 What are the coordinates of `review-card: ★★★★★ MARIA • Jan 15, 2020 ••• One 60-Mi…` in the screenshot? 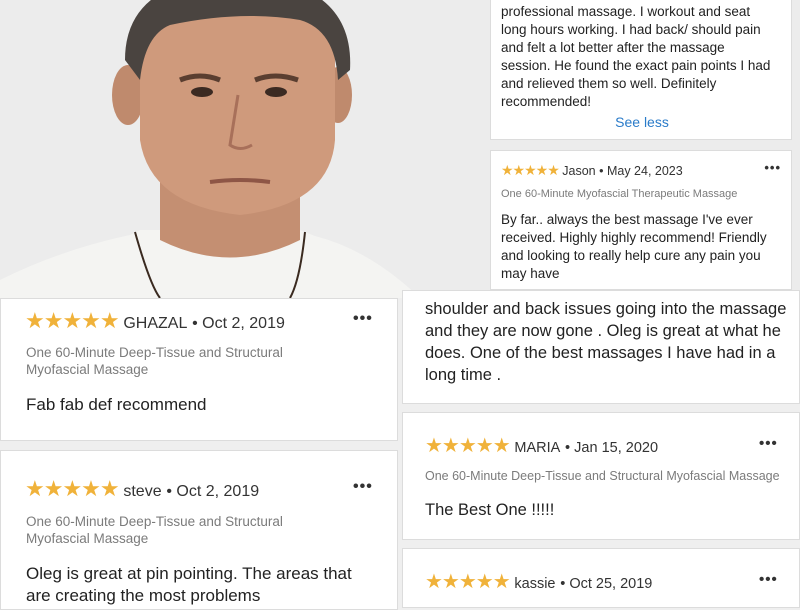 It's located at (601, 476).